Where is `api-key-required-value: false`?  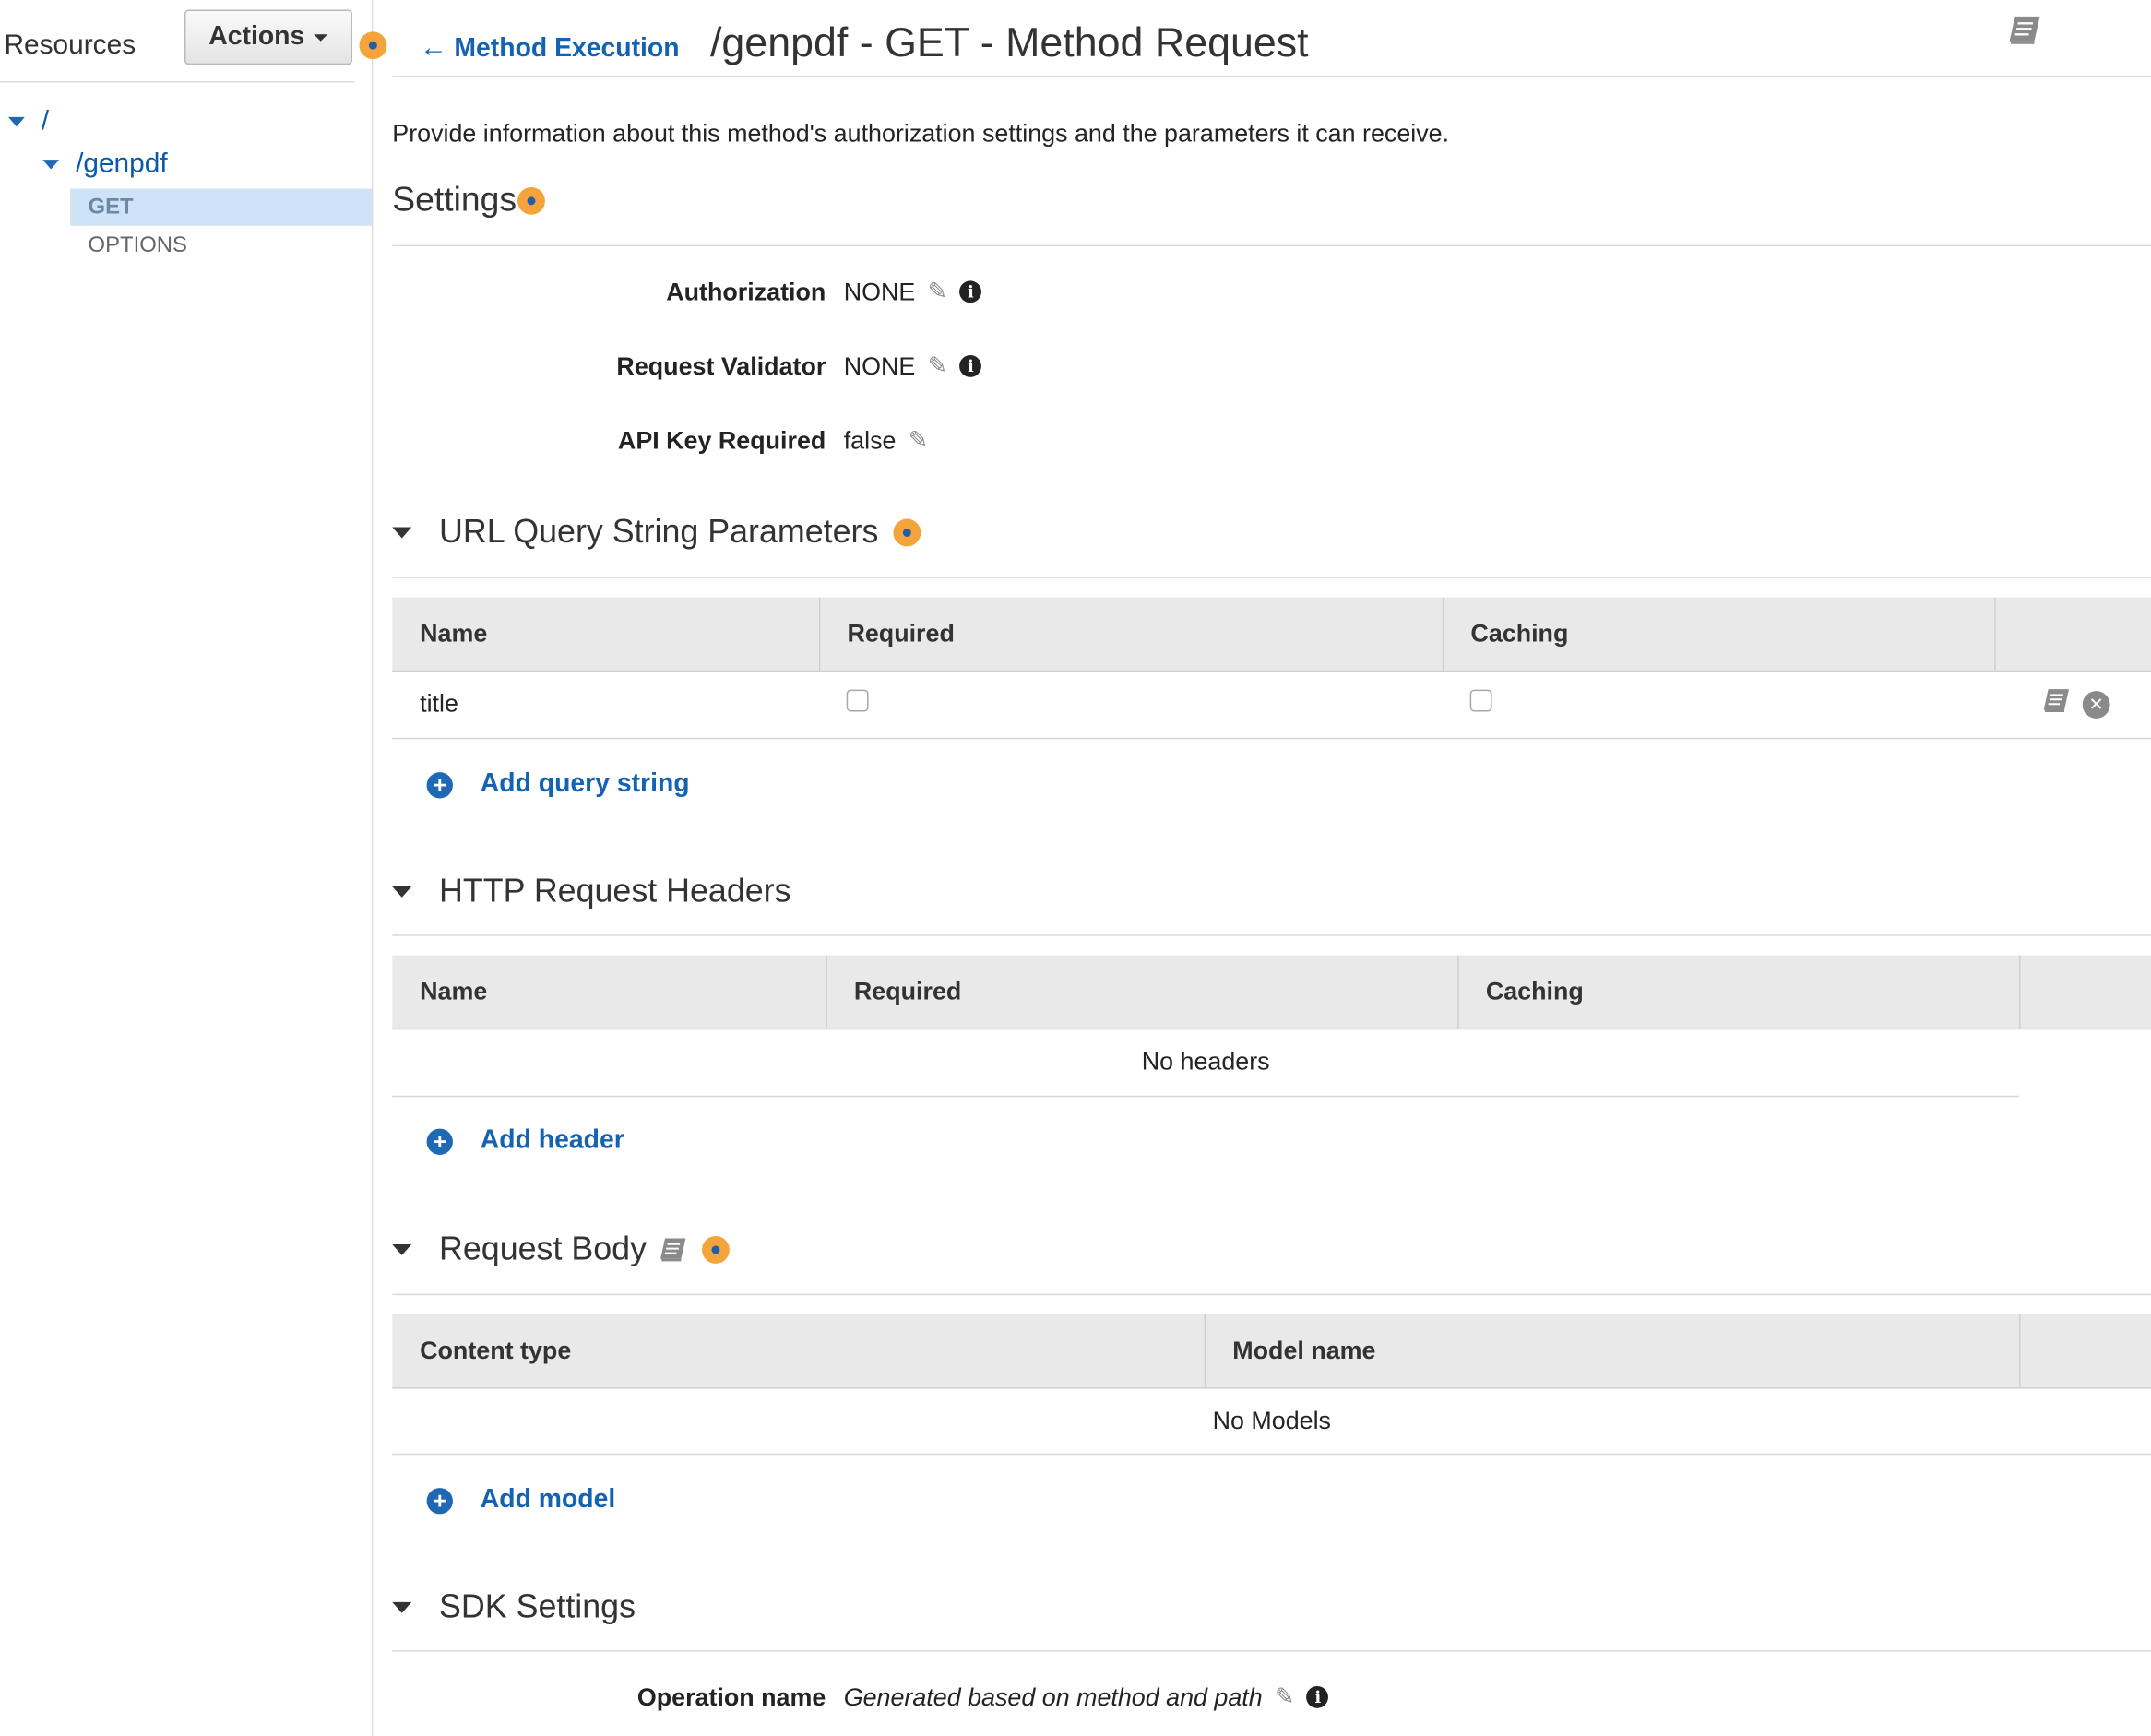
api-key-required-value: false is located at coordinates (870, 439).